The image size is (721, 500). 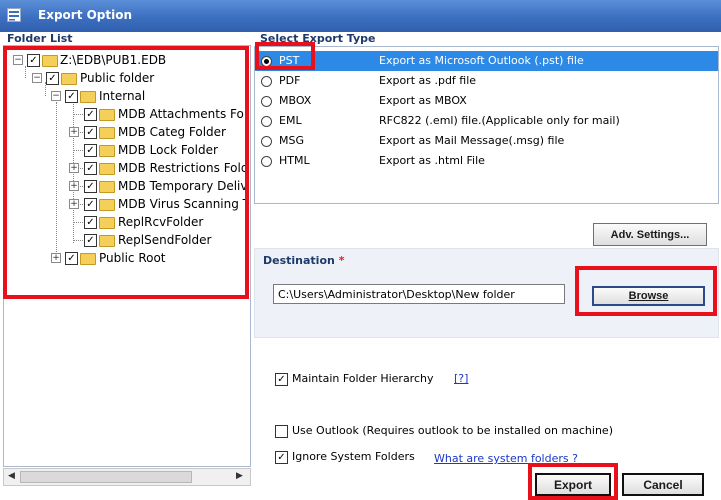 What do you see at coordinates (117, 78) in the screenshot?
I see `tree-node-label: Public folder` at bounding box center [117, 78].